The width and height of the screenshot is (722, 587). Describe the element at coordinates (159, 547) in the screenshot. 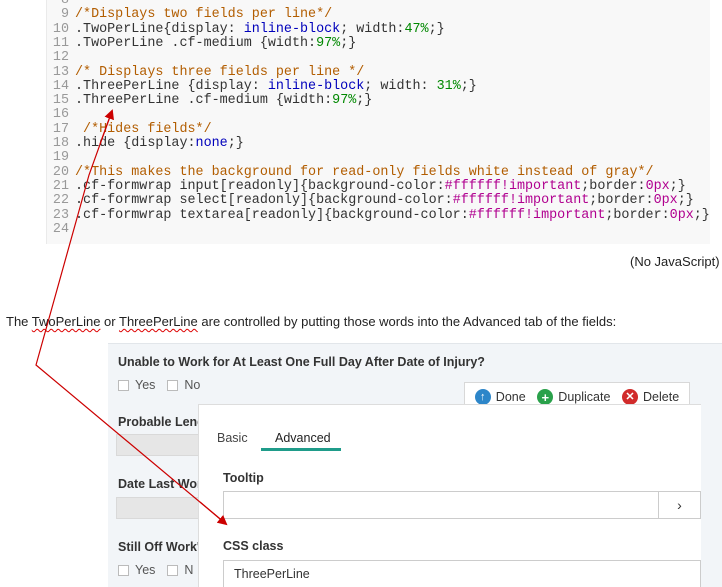

I see `question-still-off-work: Still Off Work'` at that location.